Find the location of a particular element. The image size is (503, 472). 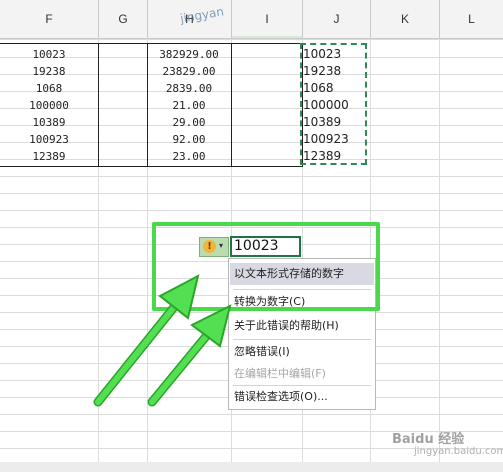

cell-f: 10389 is located at coordinates (49, 122).